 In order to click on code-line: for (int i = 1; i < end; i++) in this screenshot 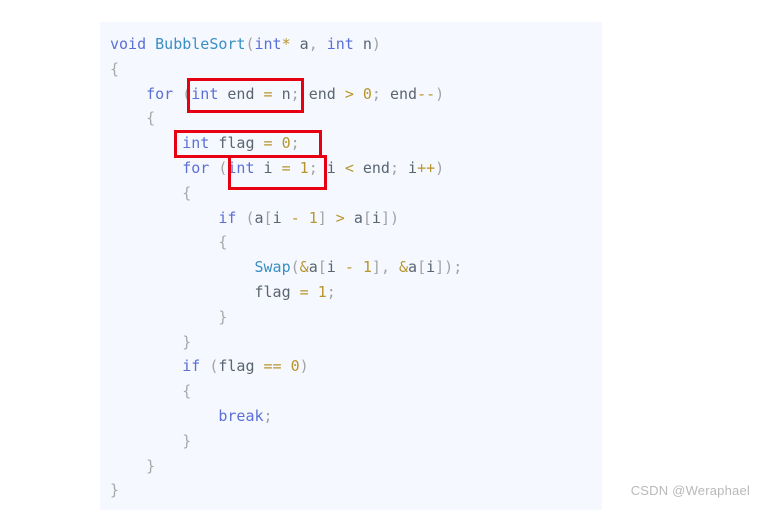, I will do `click(351, 168)`.